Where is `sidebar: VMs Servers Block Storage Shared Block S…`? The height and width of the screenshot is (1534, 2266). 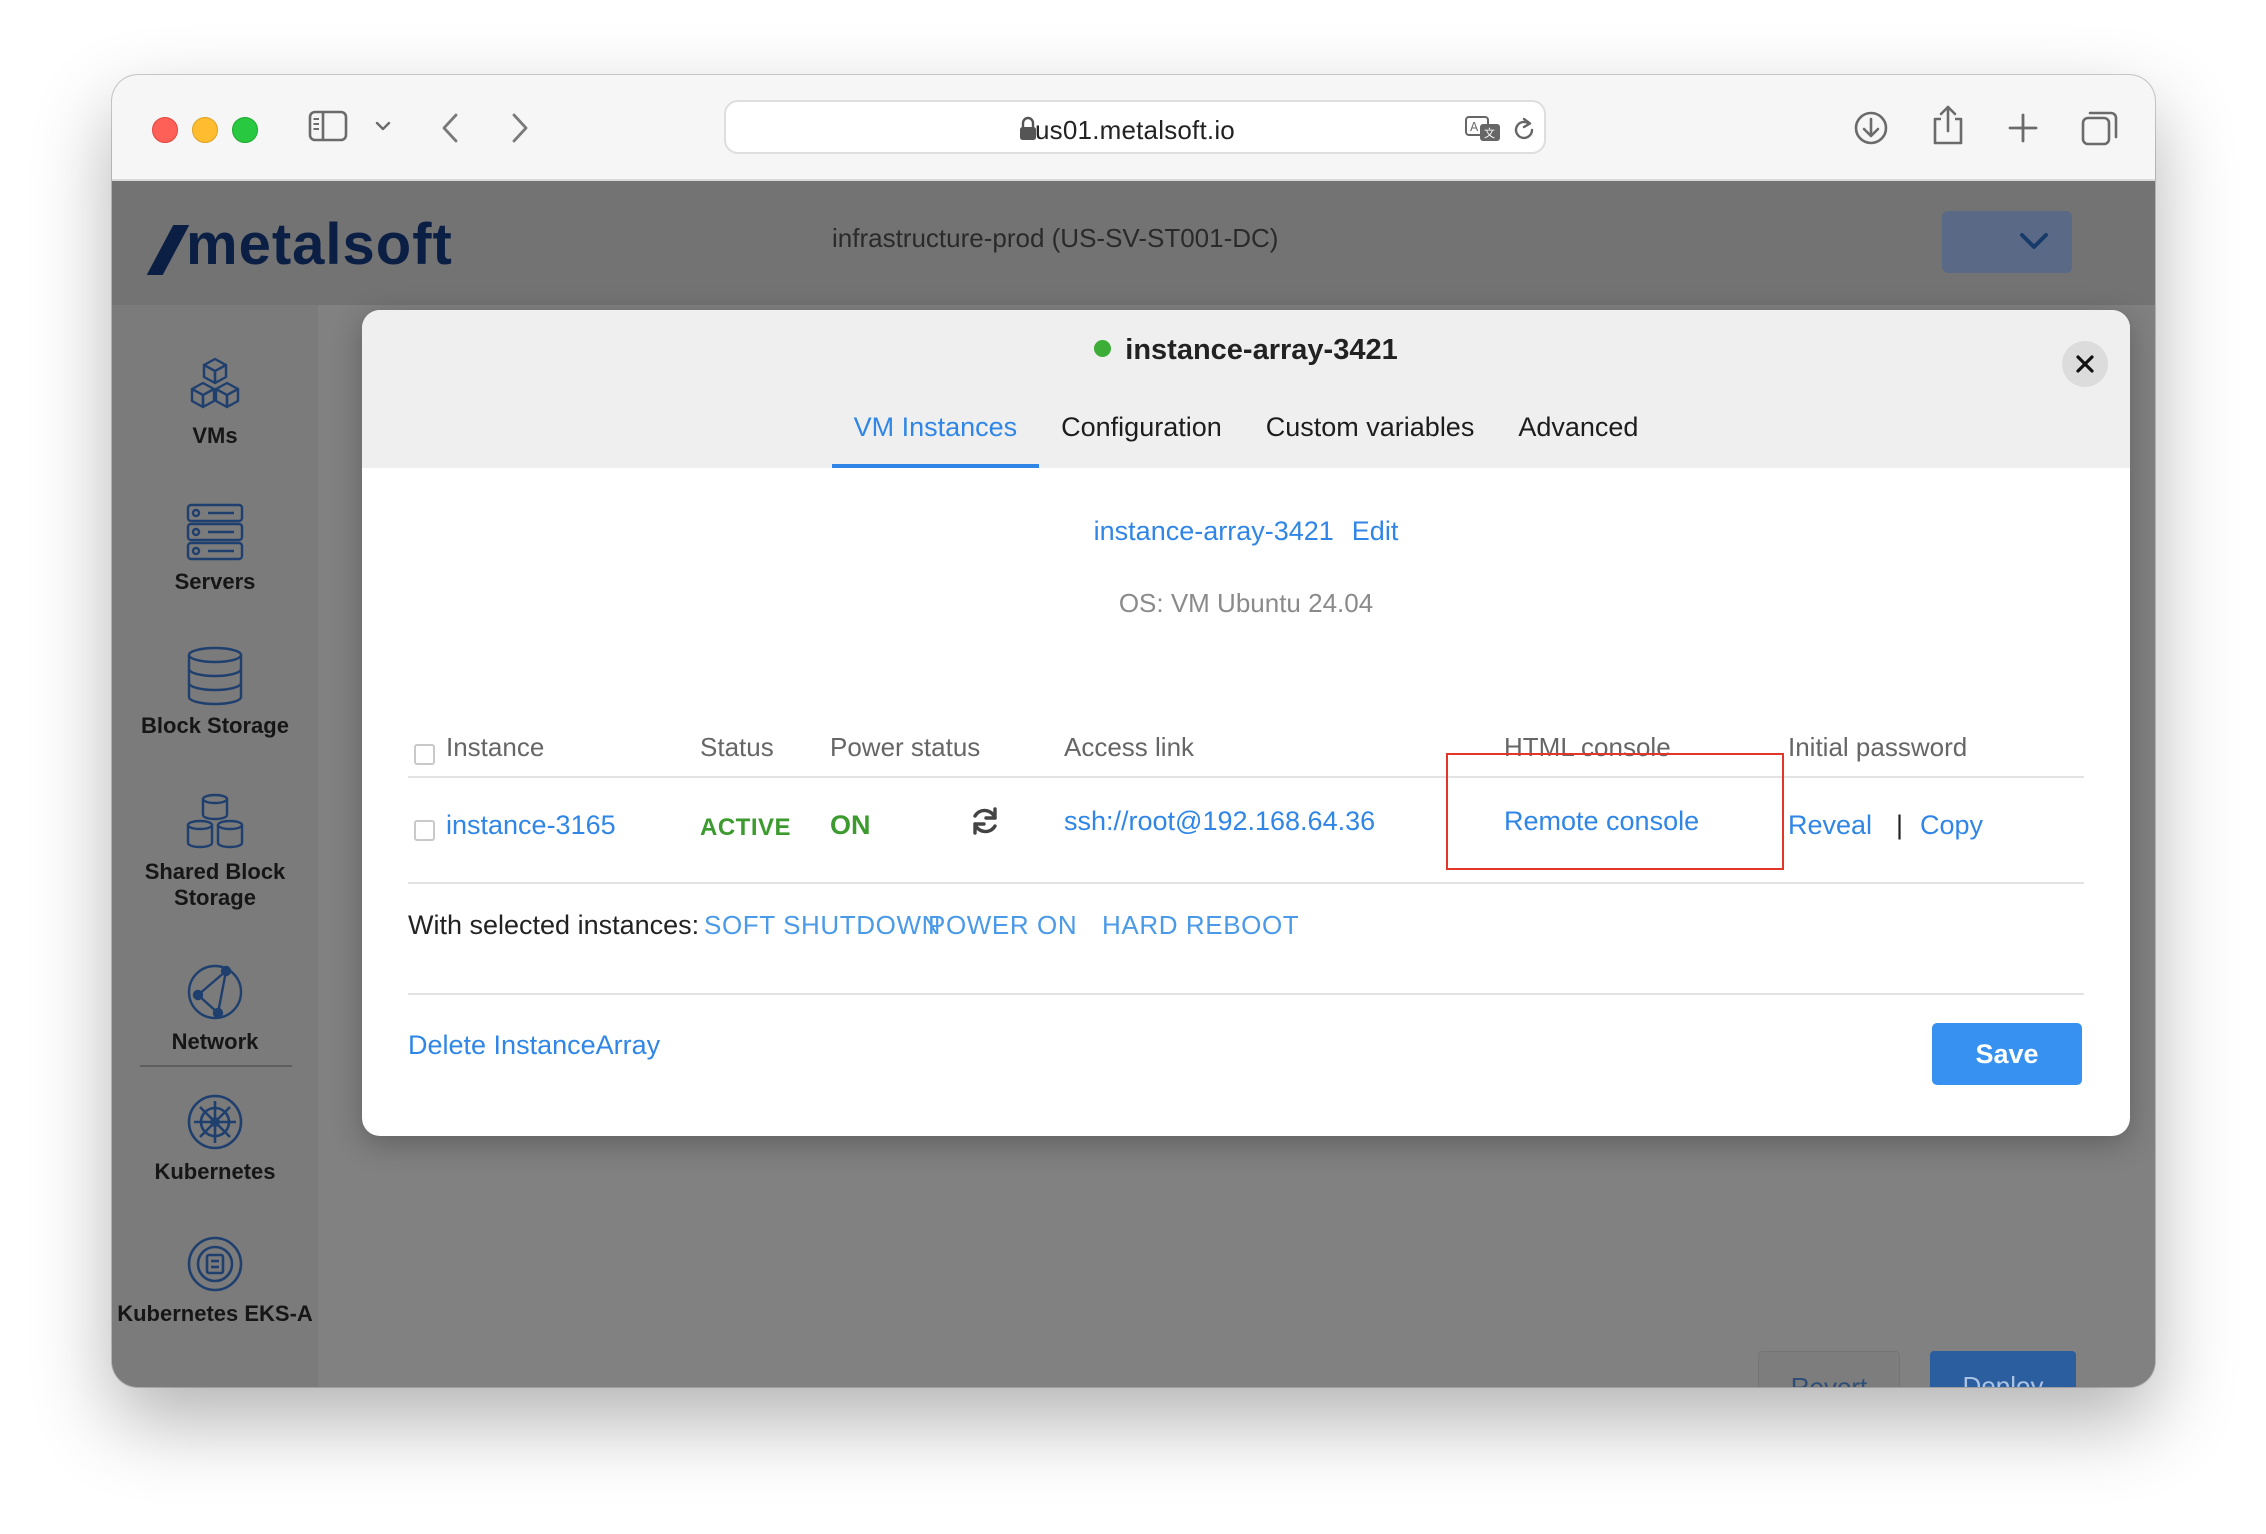 sidebar: VMs Servers Block Storage Shared Block S… is located at coordinates (215, 846).